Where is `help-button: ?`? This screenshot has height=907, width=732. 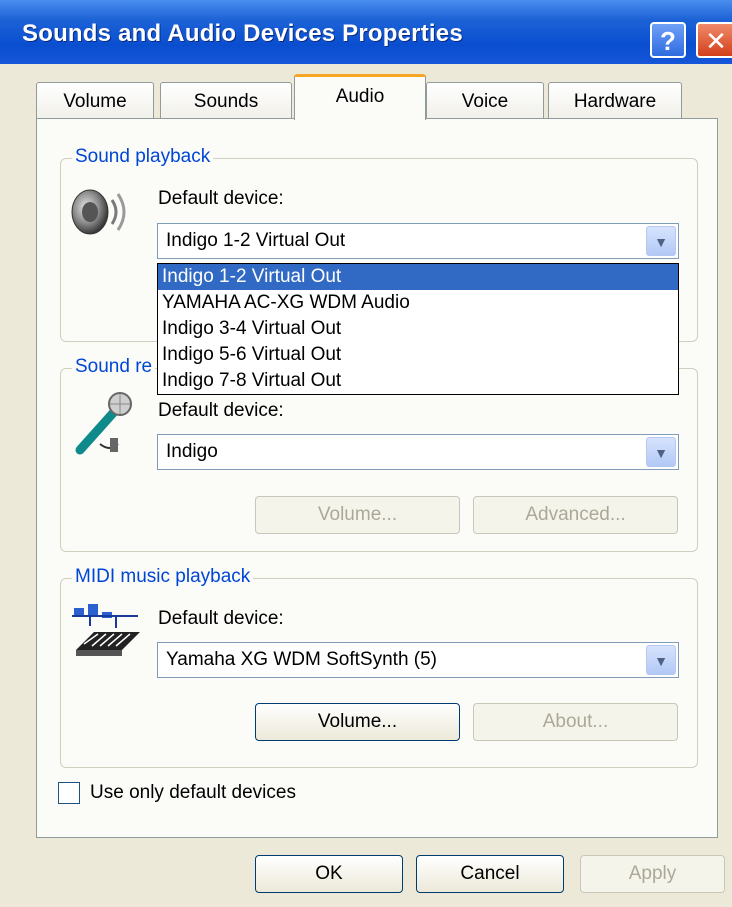
help-button: ? is located at coordinates (668, 40).